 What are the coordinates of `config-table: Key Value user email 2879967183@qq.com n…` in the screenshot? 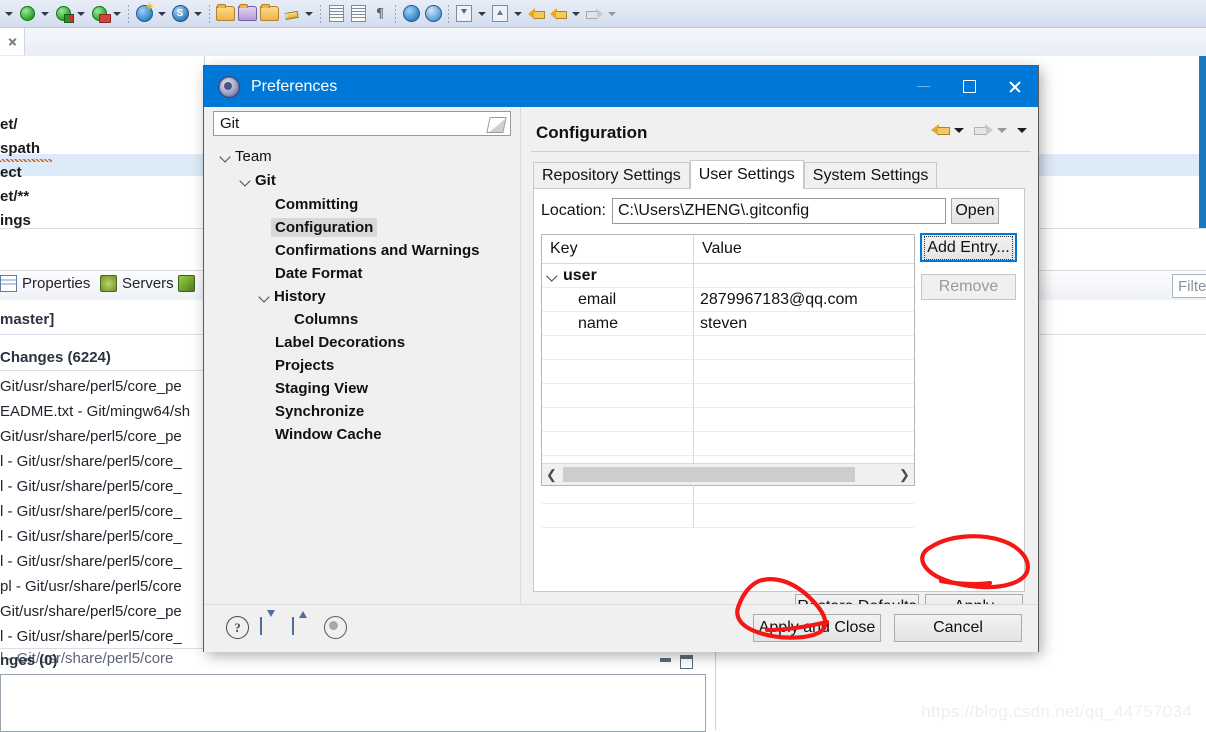 It's located at (728, 381).